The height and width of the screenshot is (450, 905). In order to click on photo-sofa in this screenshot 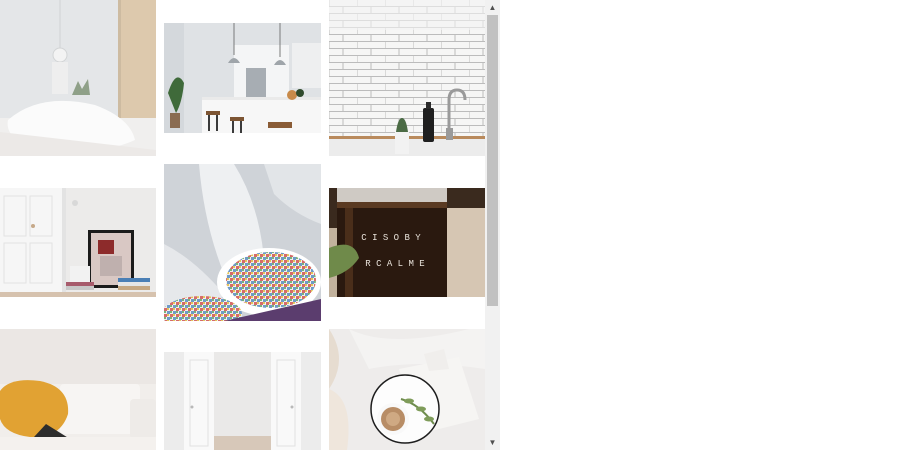, I will do `click(78, 389)`.